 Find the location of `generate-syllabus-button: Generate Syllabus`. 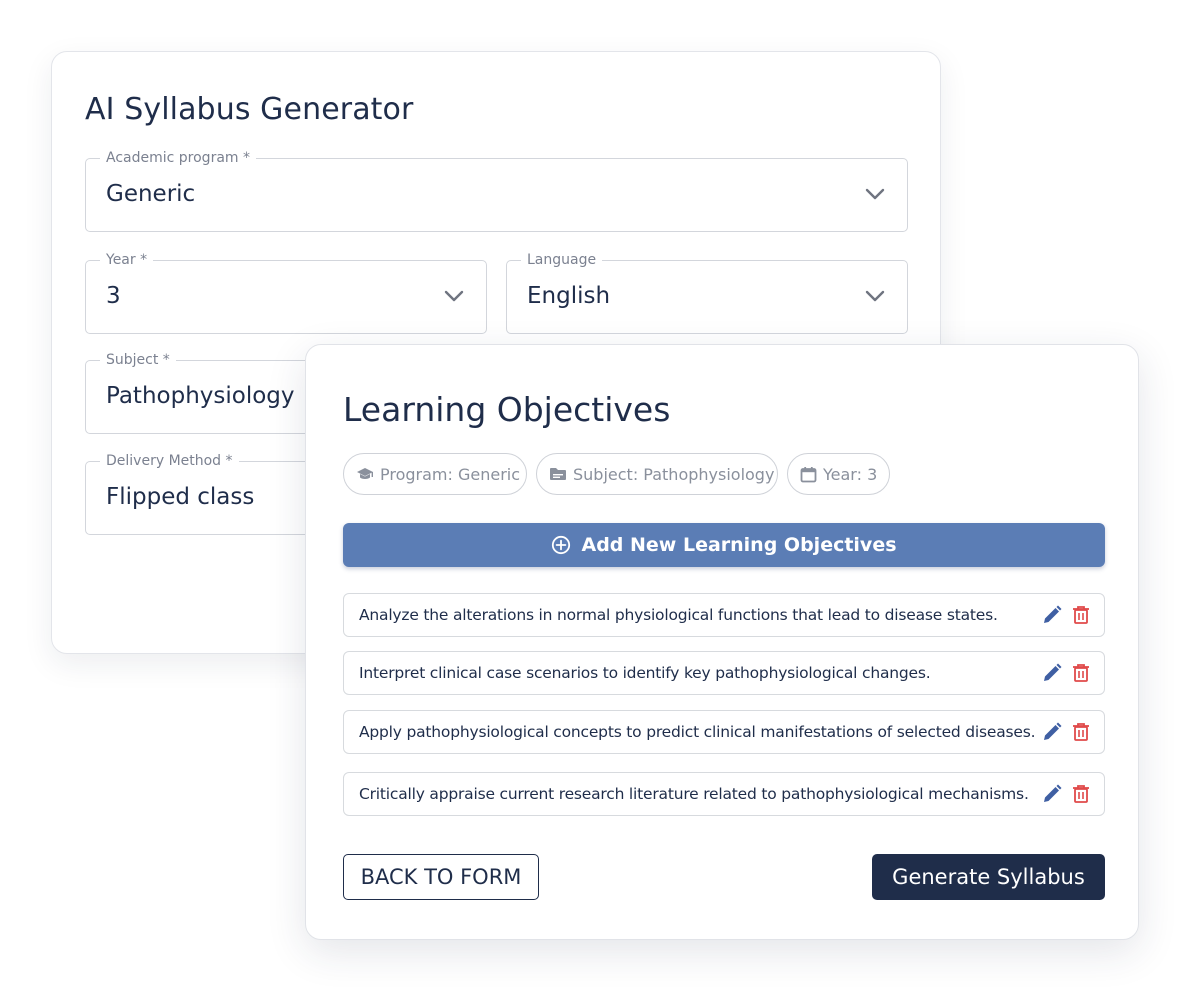

generate-syllabus-button: Generate Syllabus is located at coordinates (988, 877).